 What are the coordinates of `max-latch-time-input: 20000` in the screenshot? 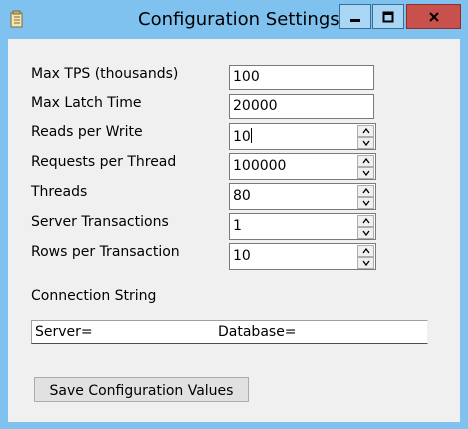 It's located at (301, 106).